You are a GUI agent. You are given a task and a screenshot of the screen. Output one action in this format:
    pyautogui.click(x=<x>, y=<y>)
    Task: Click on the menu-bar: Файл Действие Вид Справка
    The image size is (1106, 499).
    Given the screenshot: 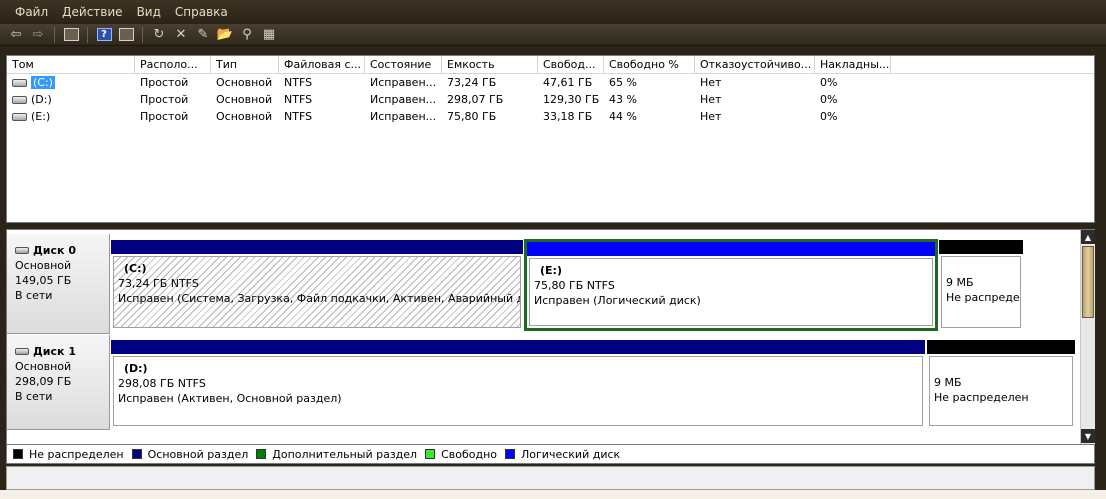 What is the action you would take?
    pyautogui.click(x=553, y=12)
    